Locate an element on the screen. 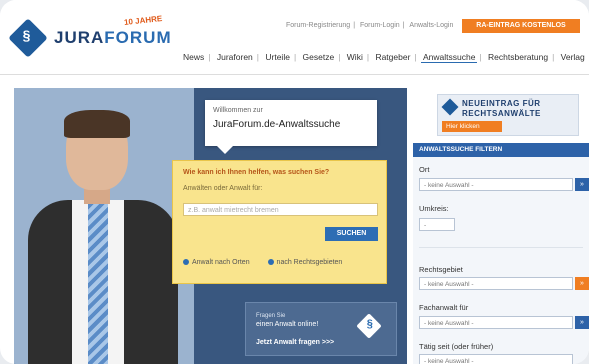  search-input: z.B. anwalt mietrecht bremen is located at coordinates (280, 209).